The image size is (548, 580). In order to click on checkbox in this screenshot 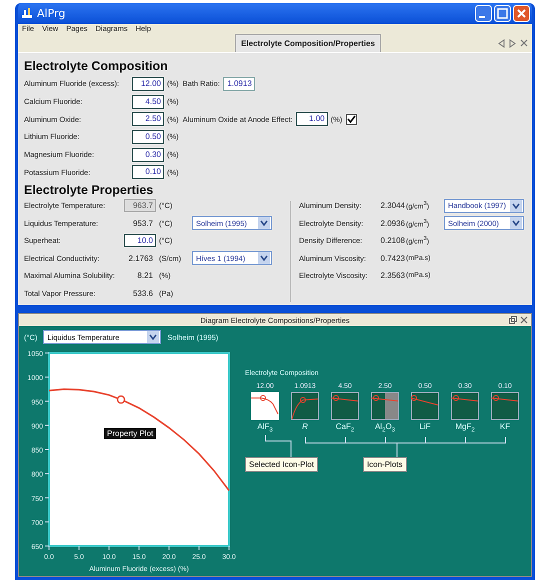, I will do `click(352, 119)`.